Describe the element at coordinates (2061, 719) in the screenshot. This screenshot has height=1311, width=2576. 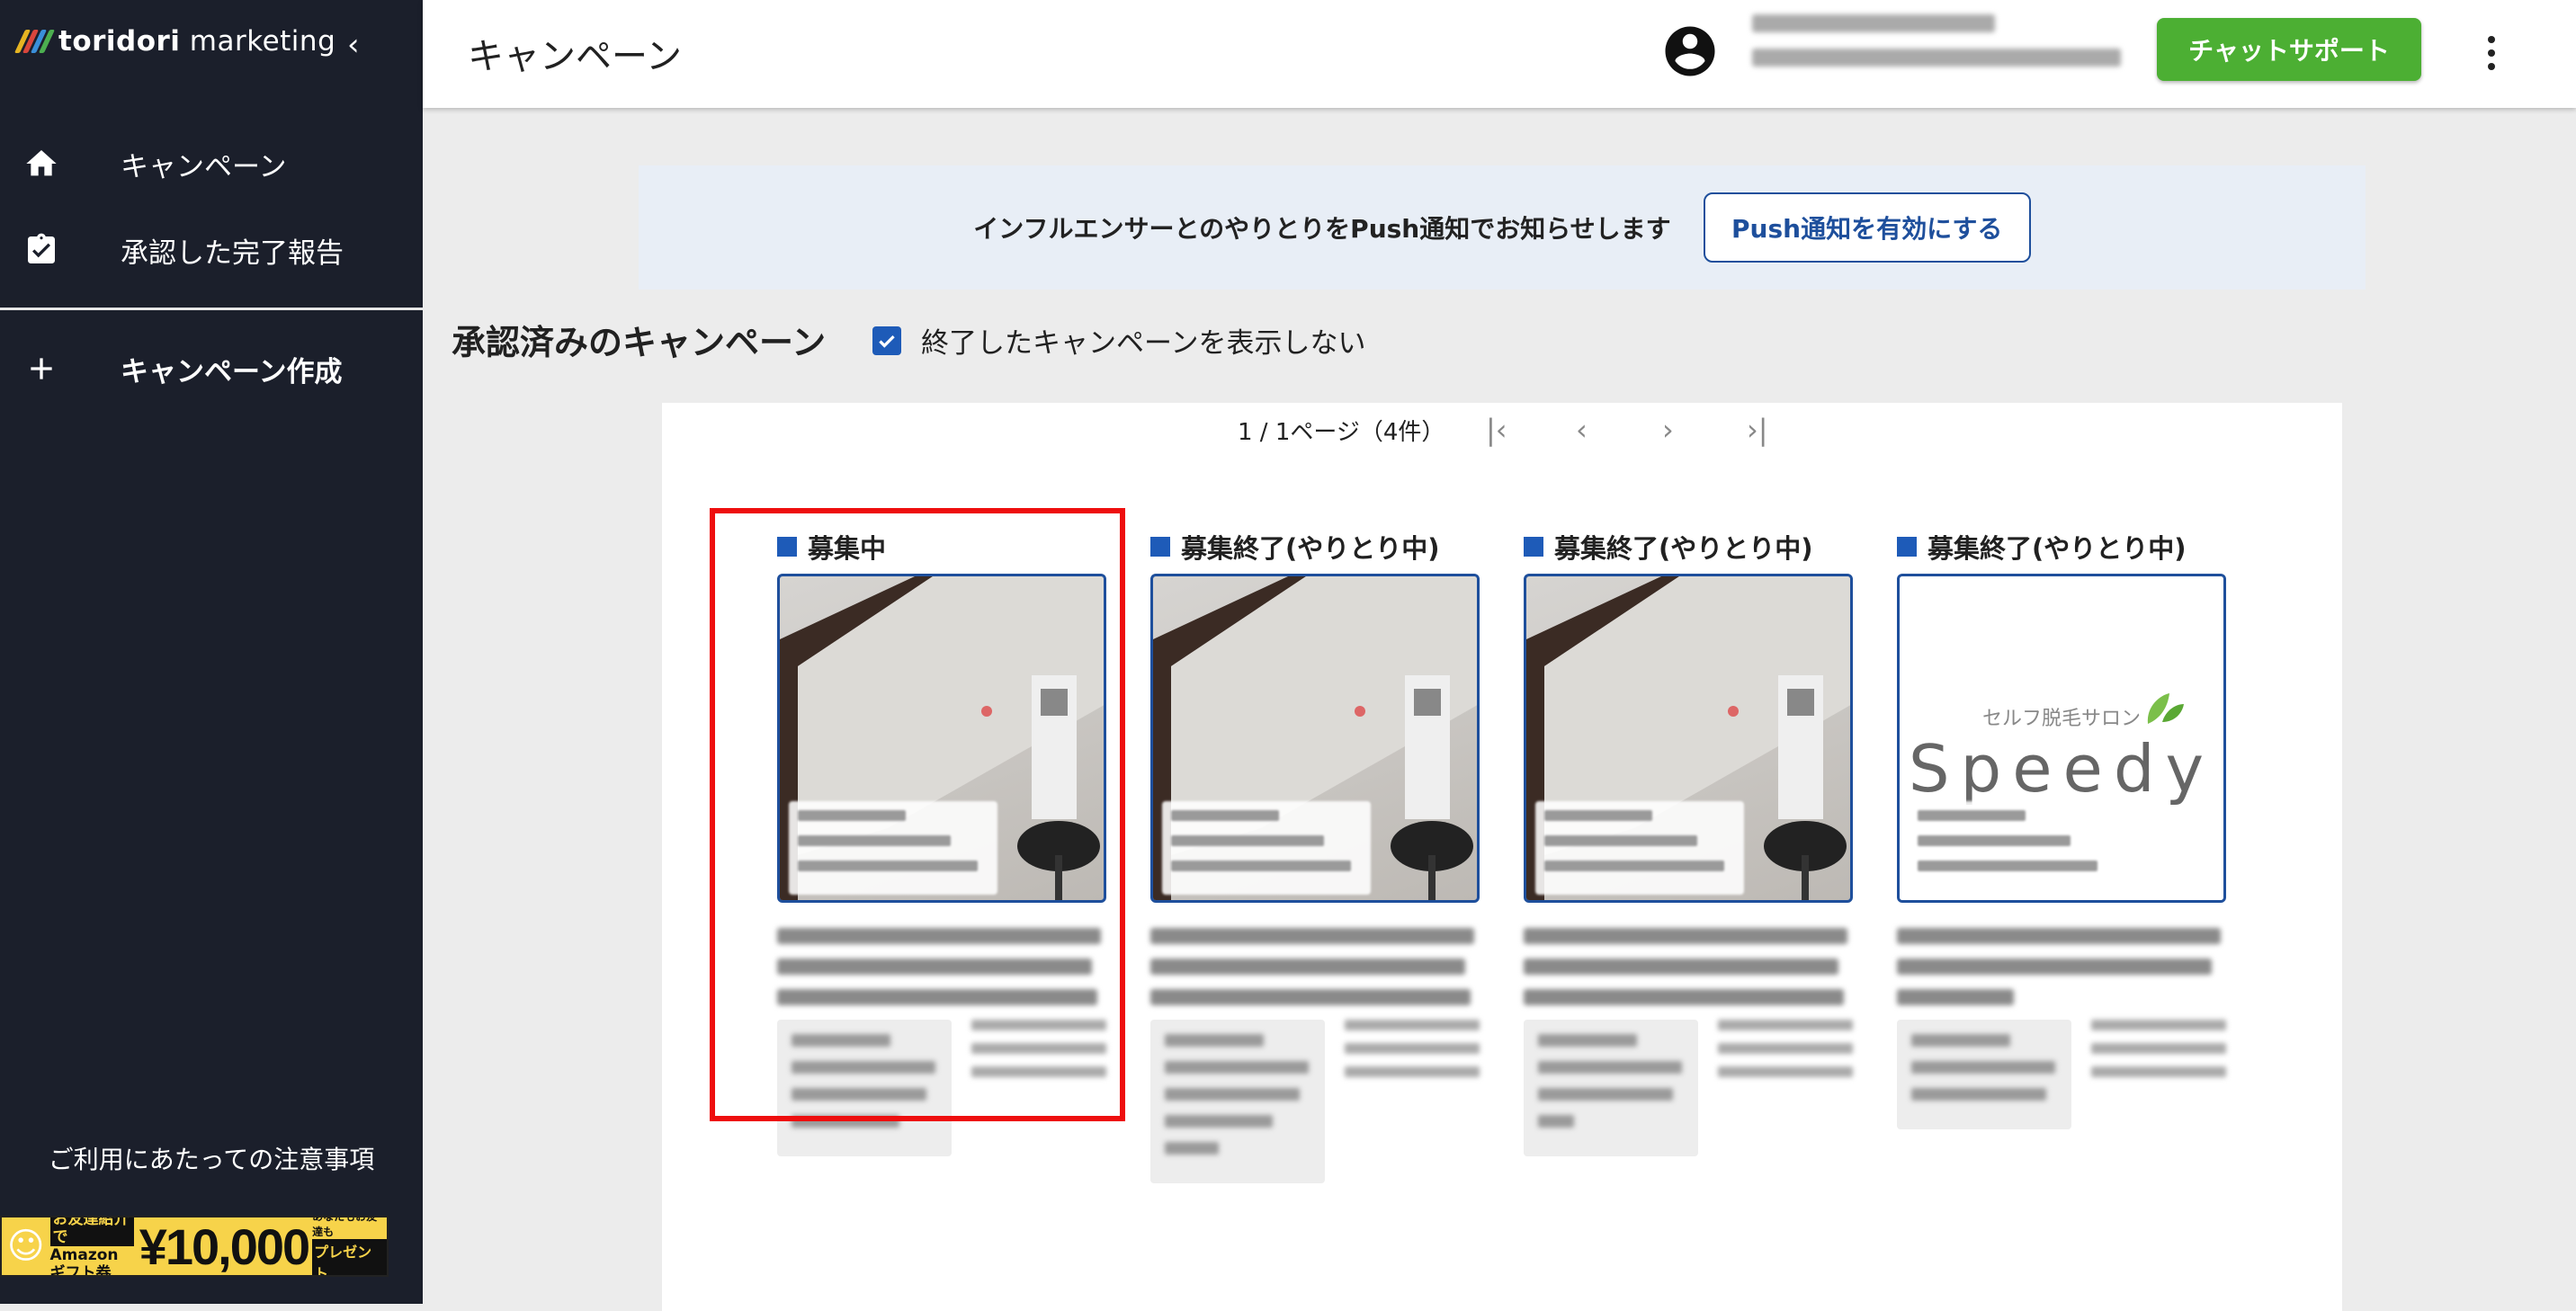
I see `logo-subtitle: セルフ脱毛サロン` at that location.